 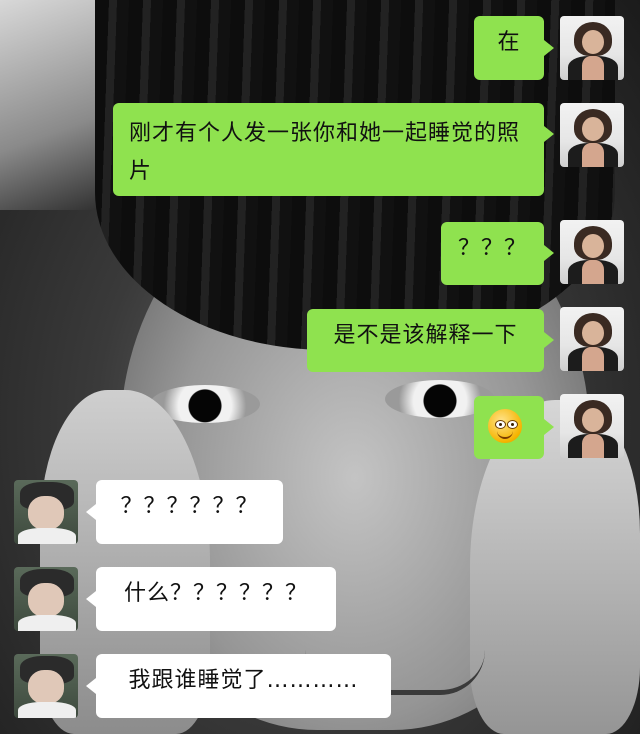 I want to click on message-text: ？？？, so click(x=492, y=248).